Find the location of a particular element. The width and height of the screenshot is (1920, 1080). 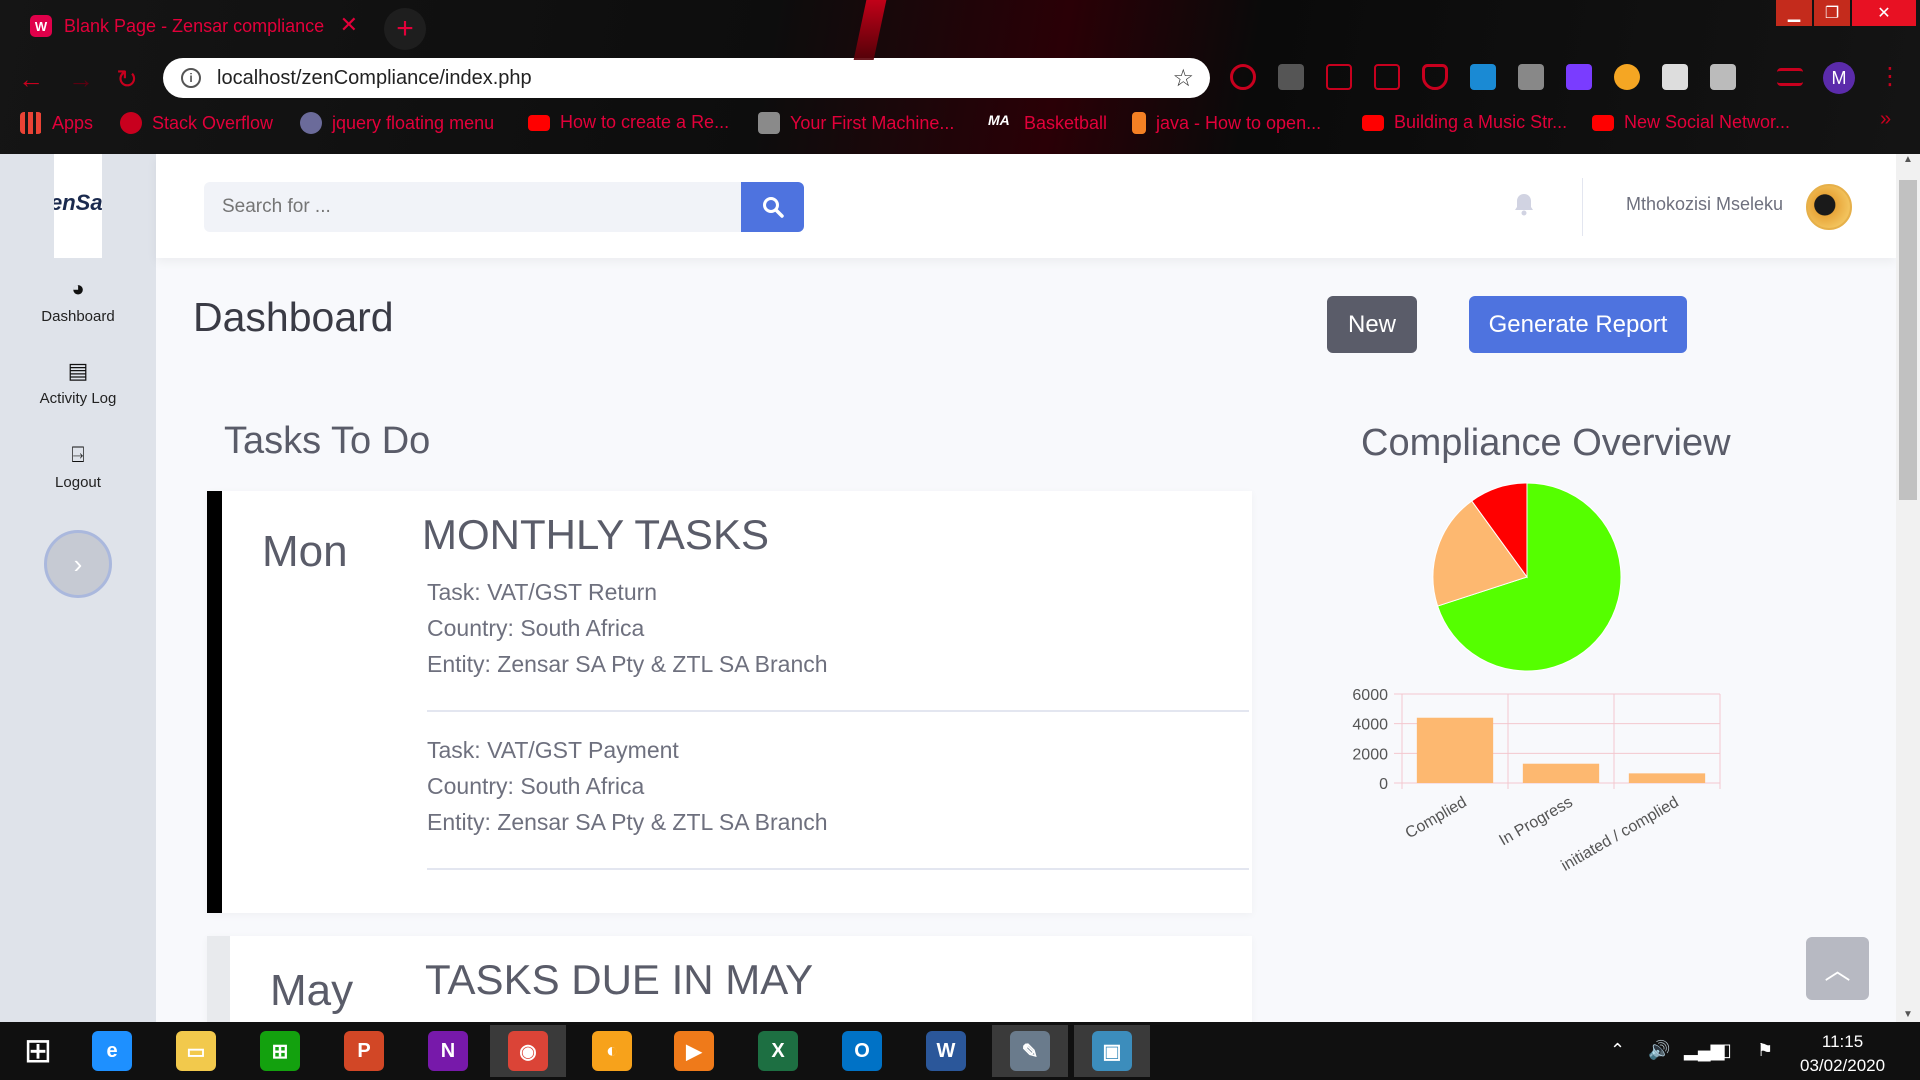

profile-avatar: M is located at coordinates (1839, 78).